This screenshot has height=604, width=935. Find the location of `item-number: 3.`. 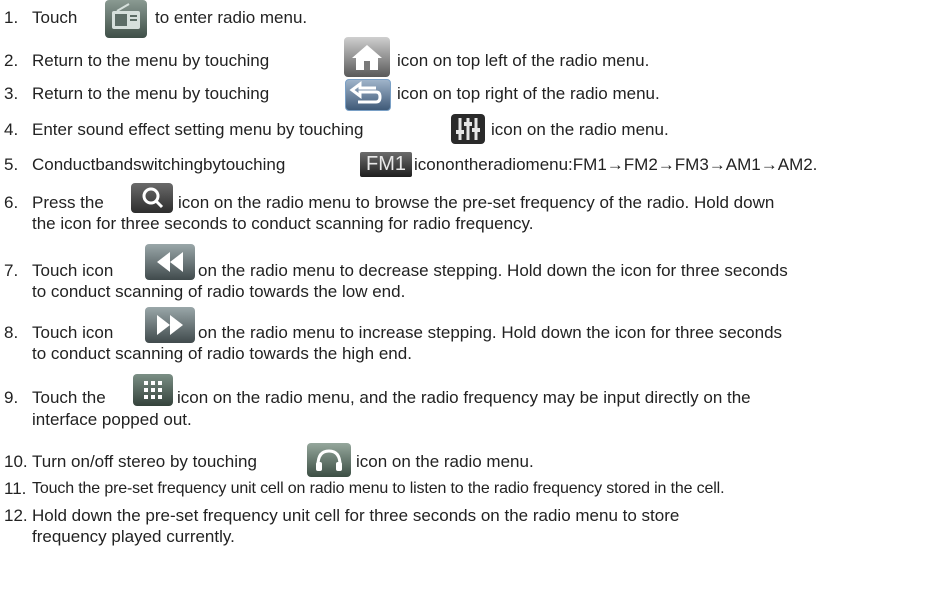

item-number: 3. is located at coordinates (11, 93).